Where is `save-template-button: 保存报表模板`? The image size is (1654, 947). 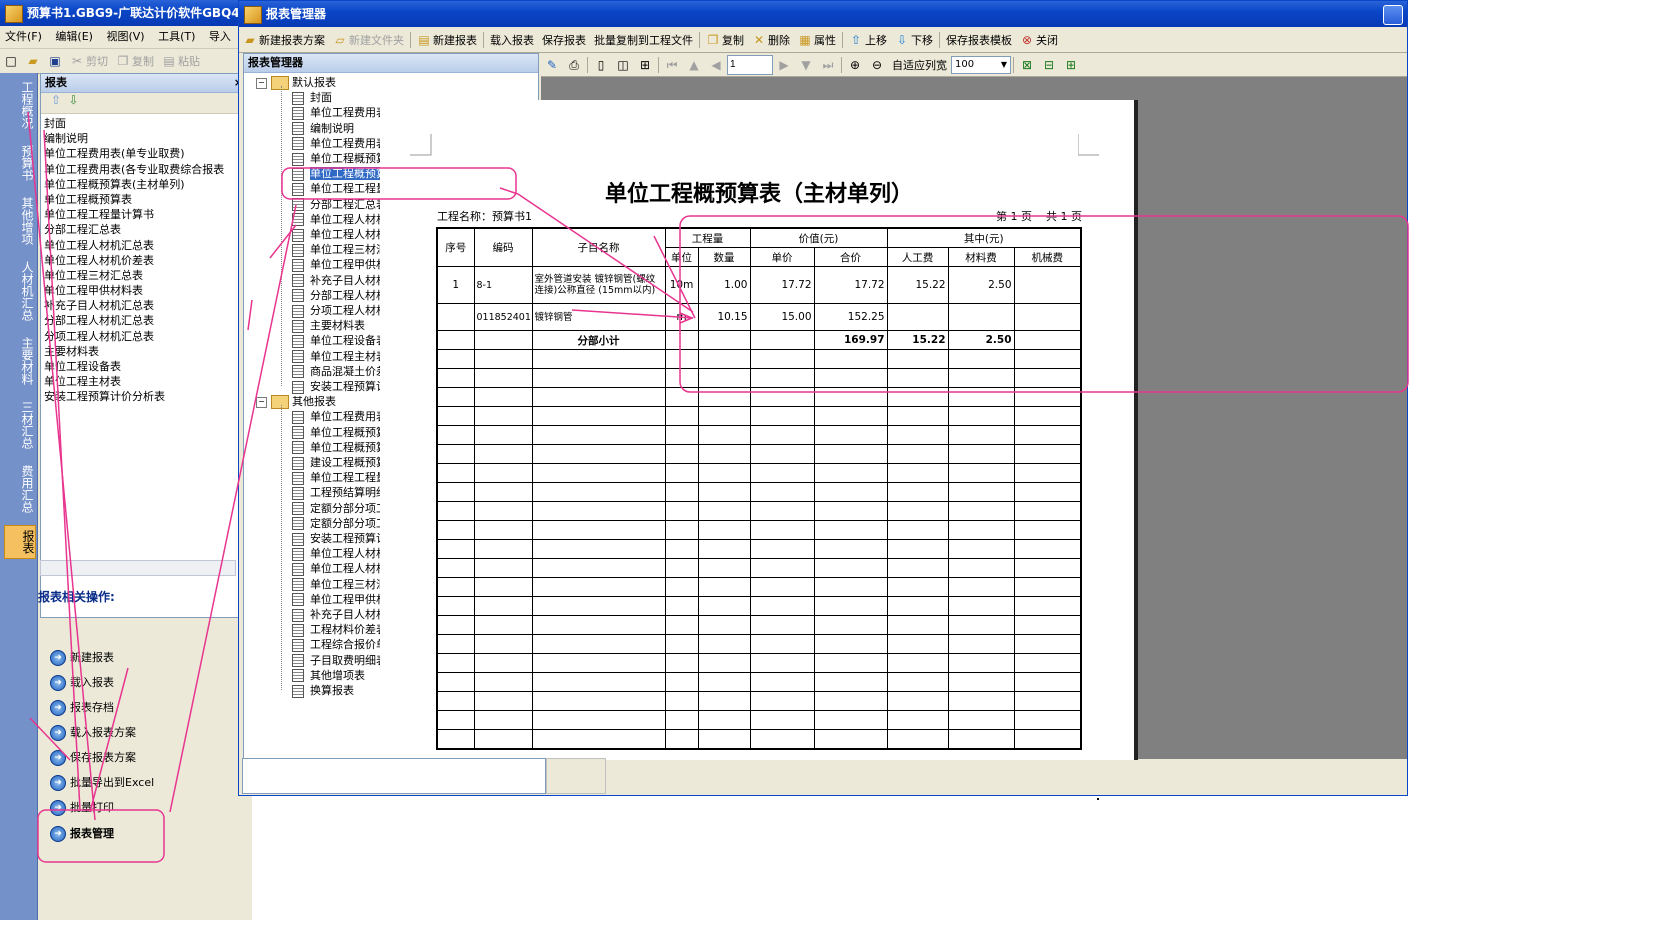 save-template-button: 保存报表模板 is located at coordinates (979, 40).